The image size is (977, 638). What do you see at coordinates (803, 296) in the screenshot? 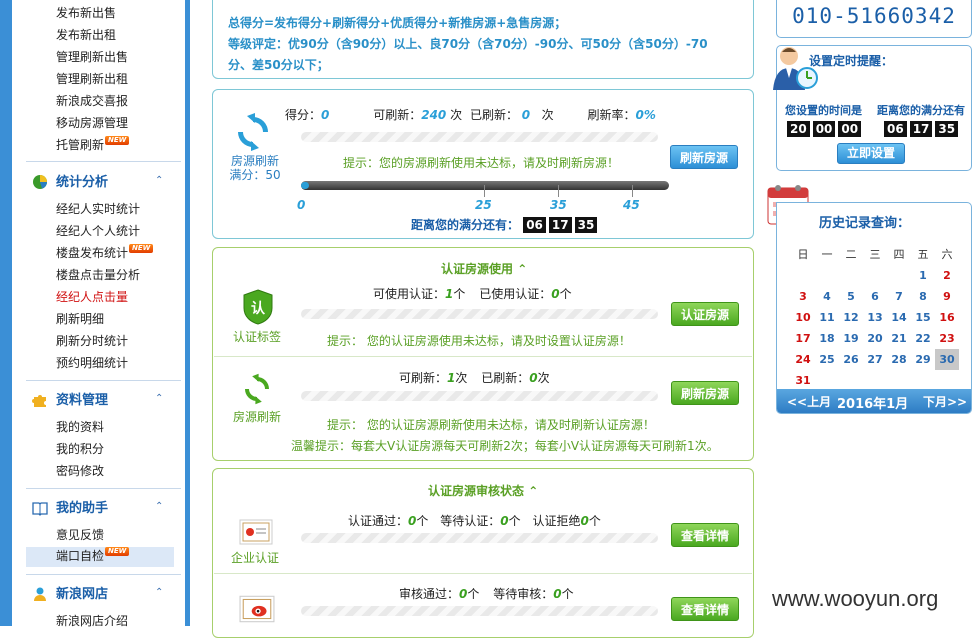
I see `calendar-day: 3` at bounding box center [803, 296].